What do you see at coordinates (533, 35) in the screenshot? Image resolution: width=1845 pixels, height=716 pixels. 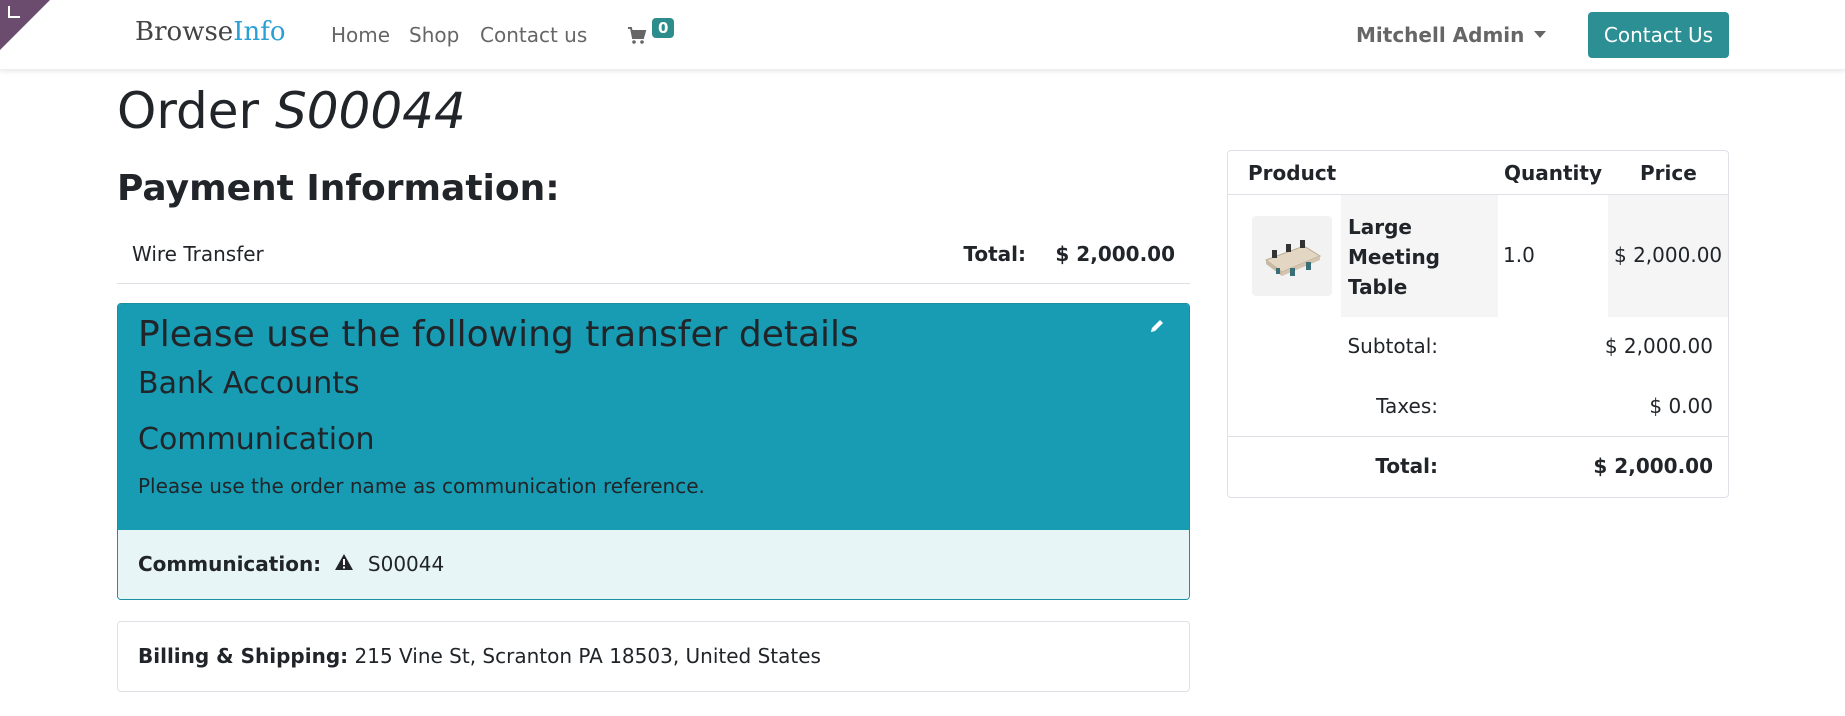 I see `nav-contact-us: Contact us` at bounding box center [533, 35].